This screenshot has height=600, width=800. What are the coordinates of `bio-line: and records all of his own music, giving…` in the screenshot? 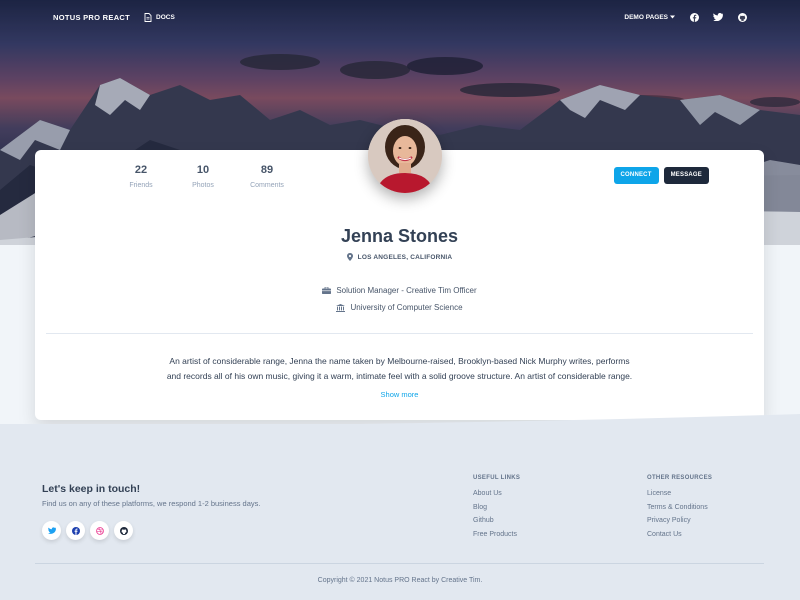 It's located at (399, 376).